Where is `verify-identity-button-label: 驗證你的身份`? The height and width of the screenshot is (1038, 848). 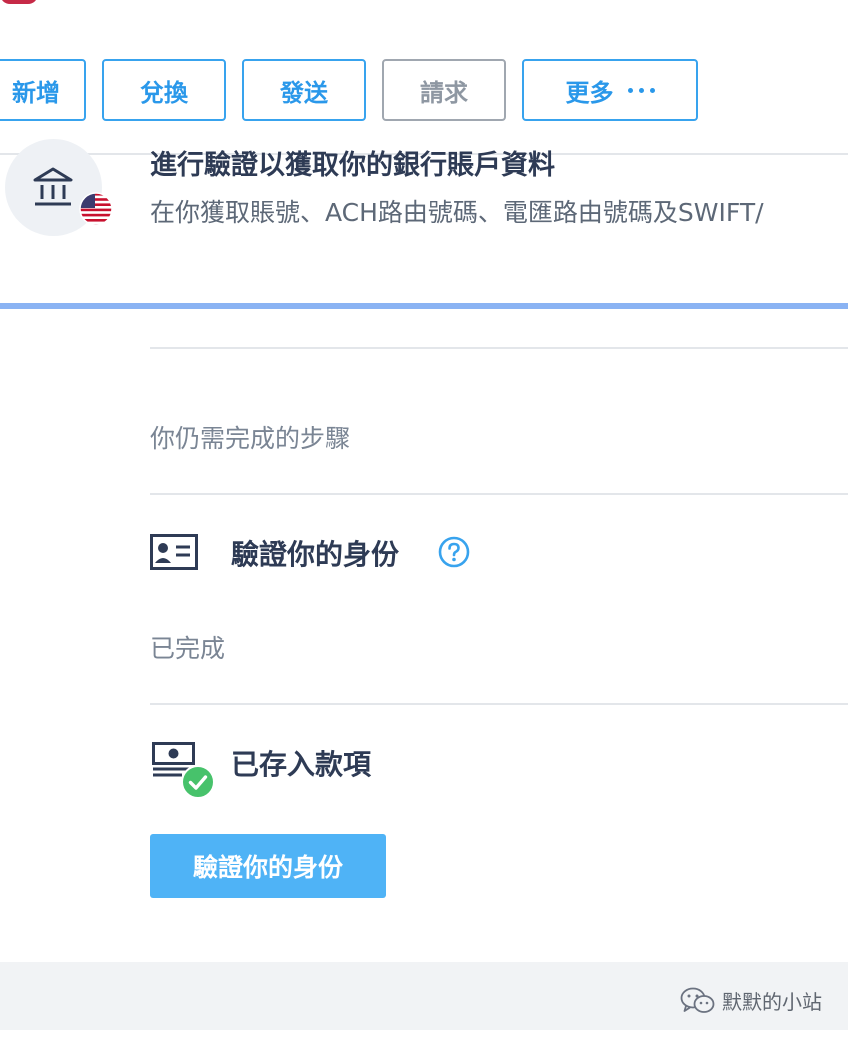
verify-identity-button-label: 驗證你的身份 is located at coordinates (267, 867).